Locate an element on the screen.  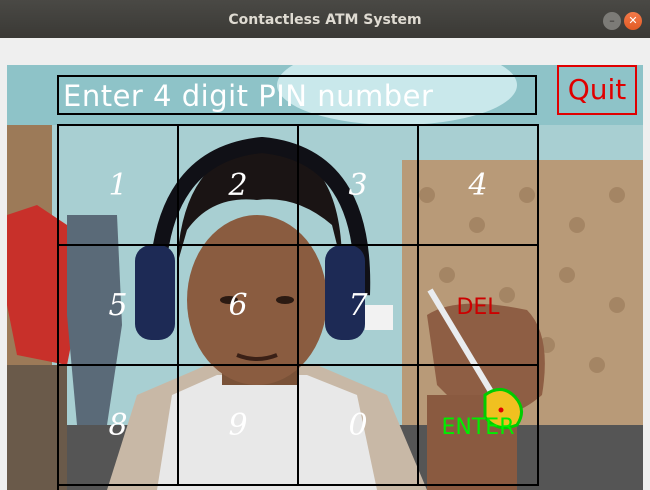
key-2: 2 is located at coordinates (239, 186).